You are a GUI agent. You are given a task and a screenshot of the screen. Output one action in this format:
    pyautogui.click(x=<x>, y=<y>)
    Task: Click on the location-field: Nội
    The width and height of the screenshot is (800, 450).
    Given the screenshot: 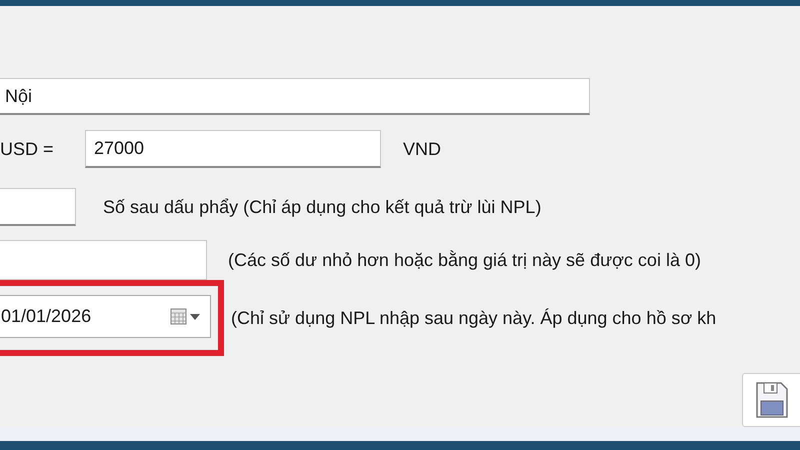 What is the action you would take?
    pyautogui.click(x=295, y=96)
    